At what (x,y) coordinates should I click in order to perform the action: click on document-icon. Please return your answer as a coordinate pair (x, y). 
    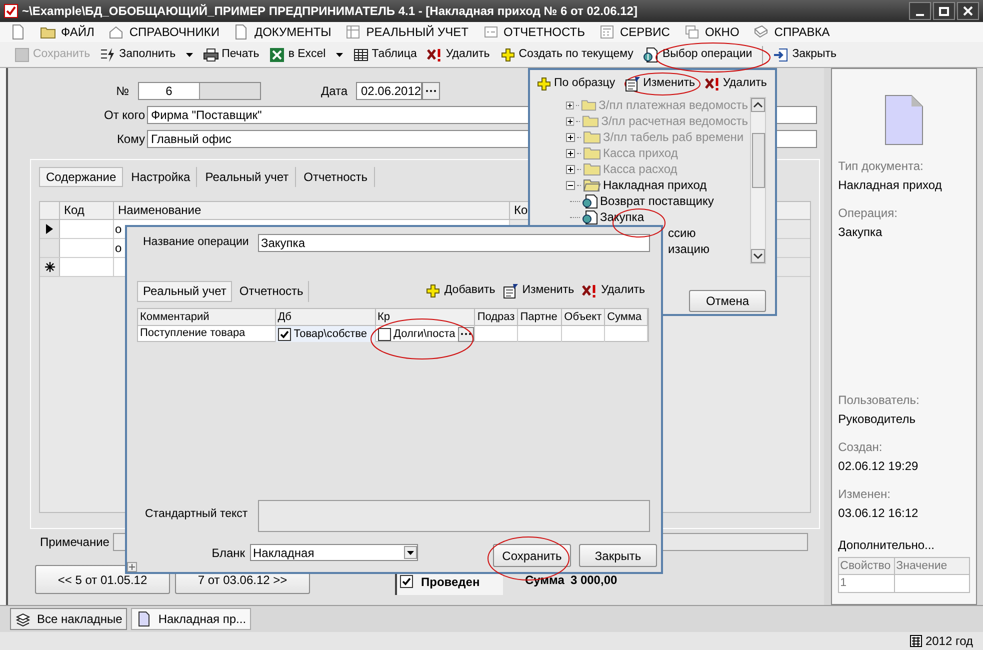
    Looking at the image, I should click on (904, 120).